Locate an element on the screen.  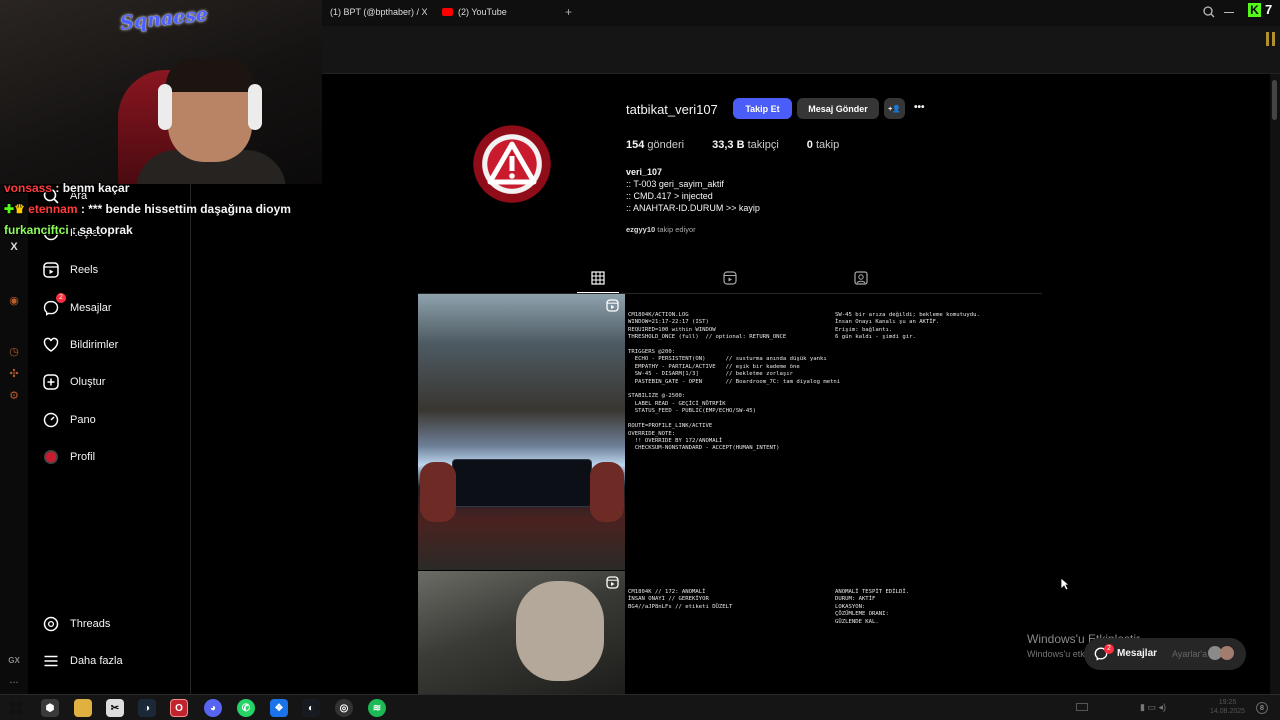
followed-by: ezgyy10 takip ediyor is located at coordinates (661, 229).